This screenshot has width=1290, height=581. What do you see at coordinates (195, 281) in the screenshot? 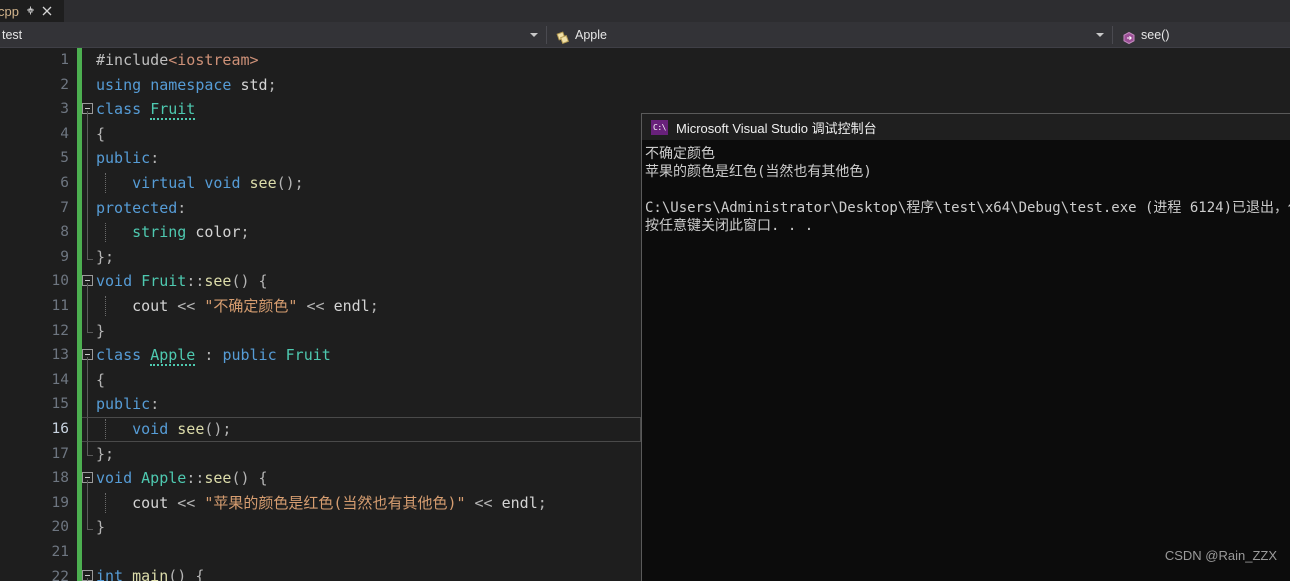
I see `code-token: ::` at bounding box center [195, 281].